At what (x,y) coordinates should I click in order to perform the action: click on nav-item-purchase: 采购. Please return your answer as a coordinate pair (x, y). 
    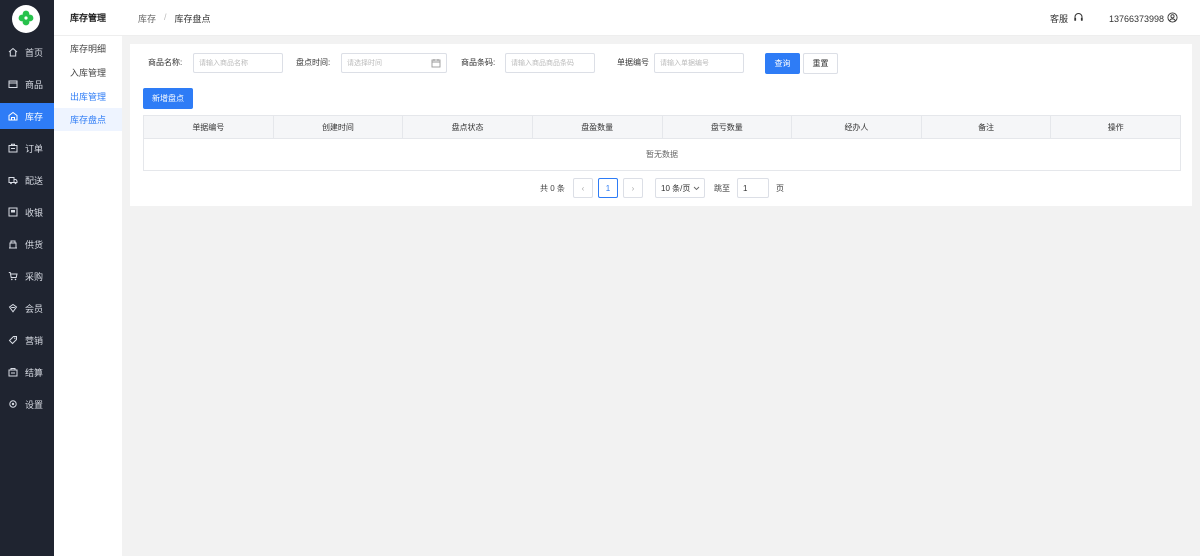
    Looking at the image, I should click on (27, 276).